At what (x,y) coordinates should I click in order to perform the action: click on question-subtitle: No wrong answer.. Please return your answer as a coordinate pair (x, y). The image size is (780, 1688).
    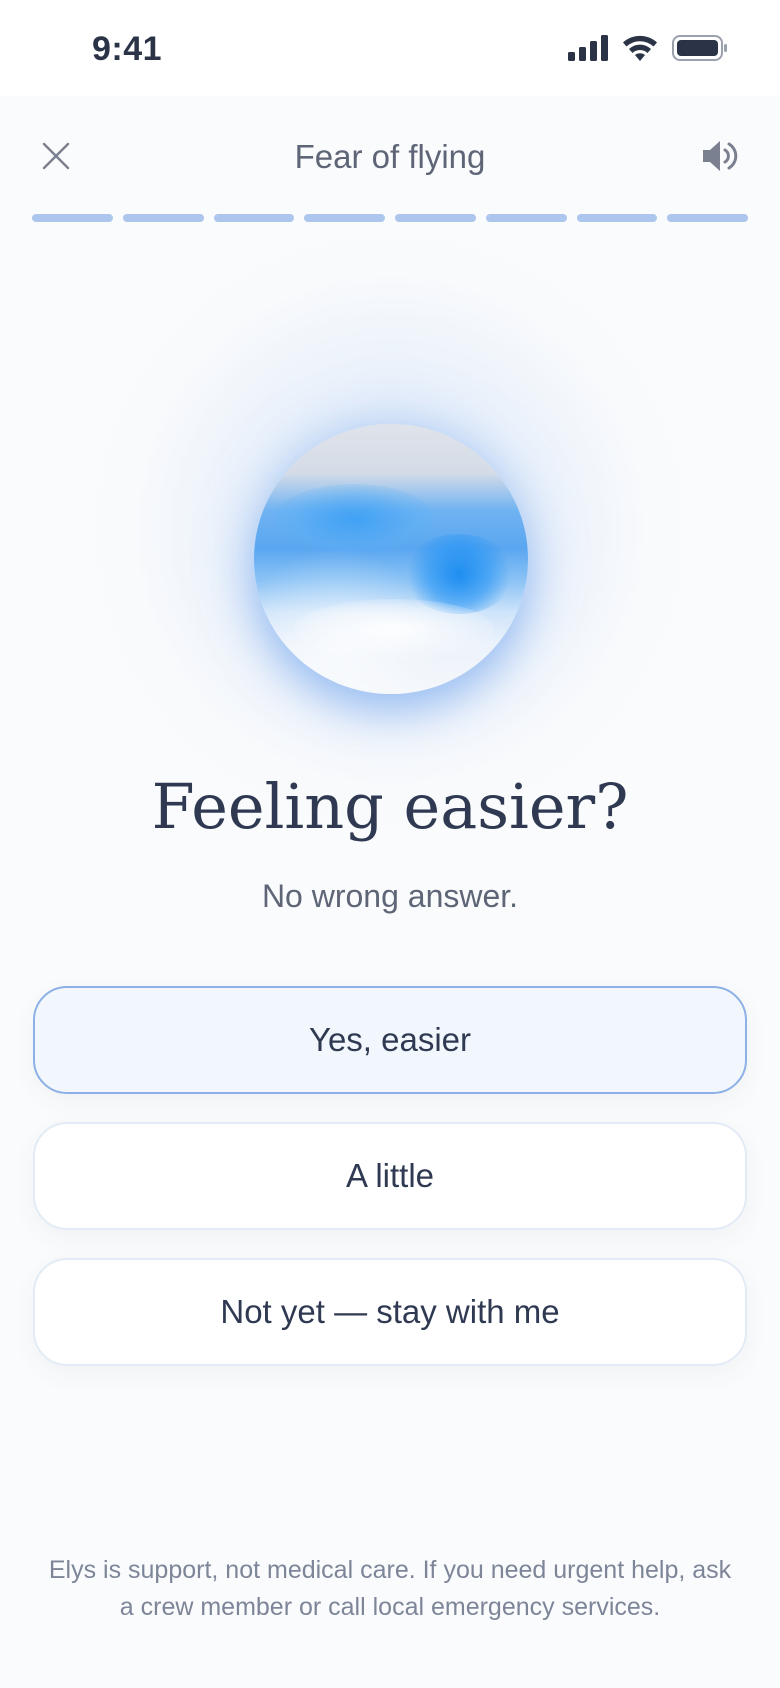
    Looking at the image, I should click on (390, 896).